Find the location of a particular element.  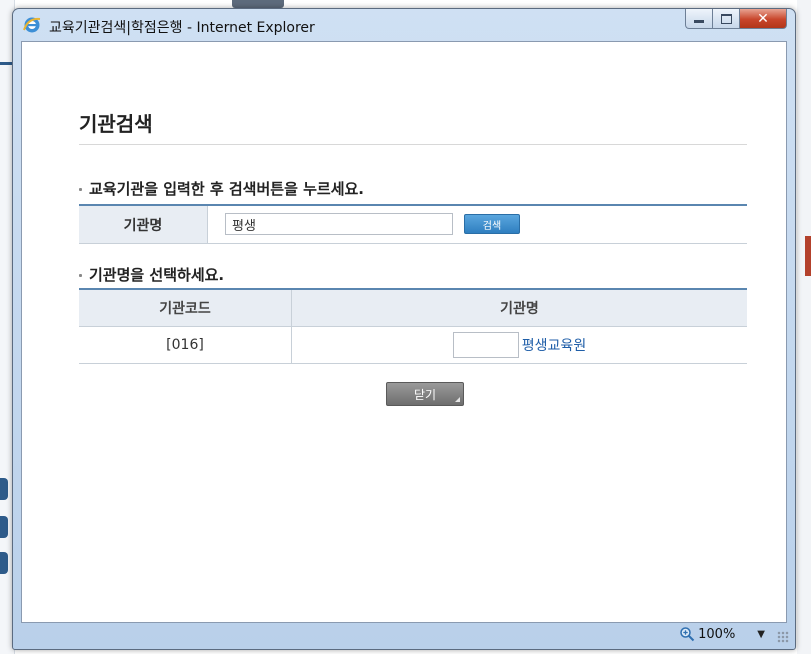

close-icon: ✕ is located at coordinates (763, 18).